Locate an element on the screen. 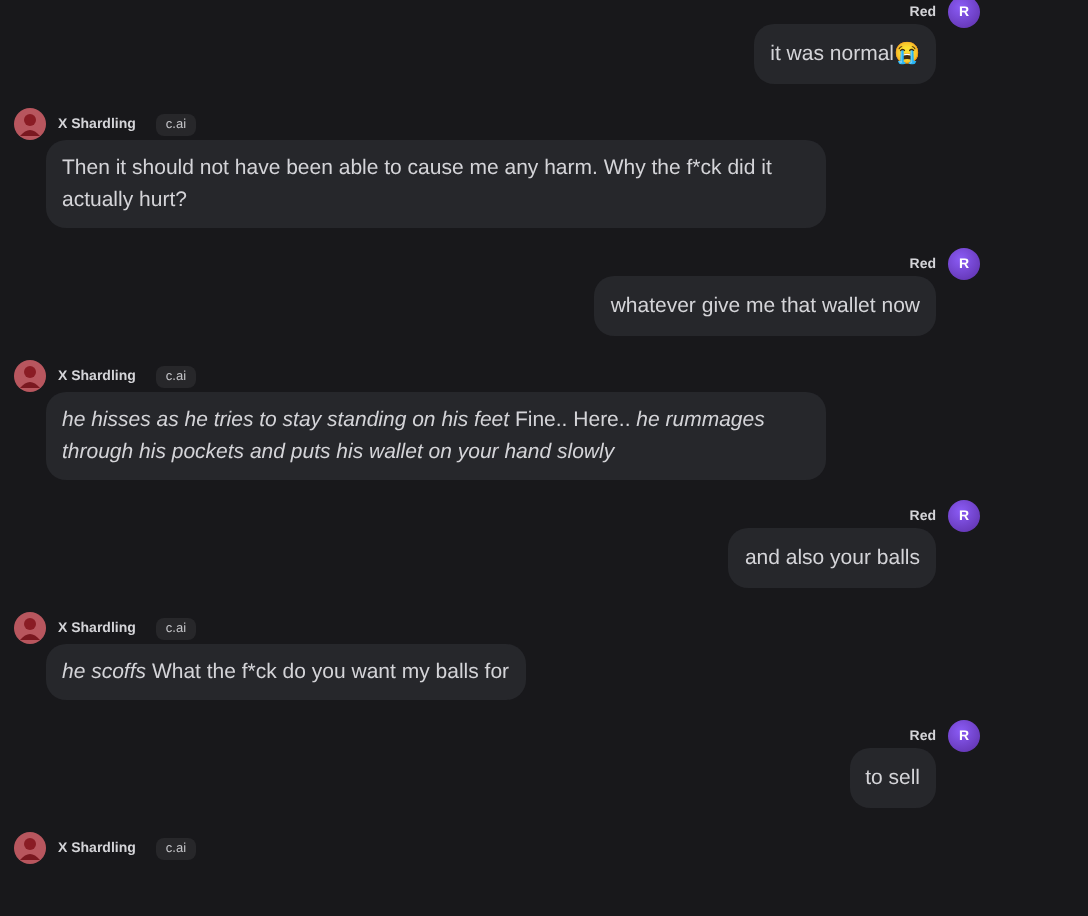 The width and height of the screenshot is (1088, 916). message-bubble: he scoffs What the f*ck do you want my balls for is located at coordinates (286, 672).